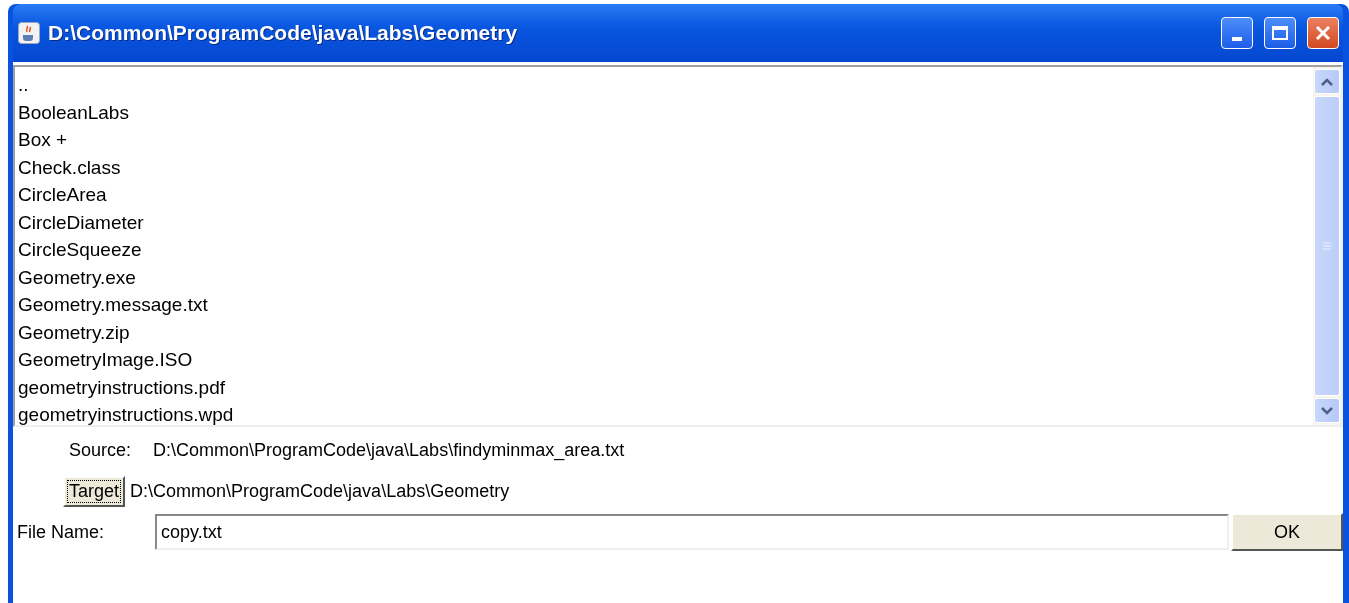  I want to click on file-list-item: GeometryImage.ISO, so click(104, 360).